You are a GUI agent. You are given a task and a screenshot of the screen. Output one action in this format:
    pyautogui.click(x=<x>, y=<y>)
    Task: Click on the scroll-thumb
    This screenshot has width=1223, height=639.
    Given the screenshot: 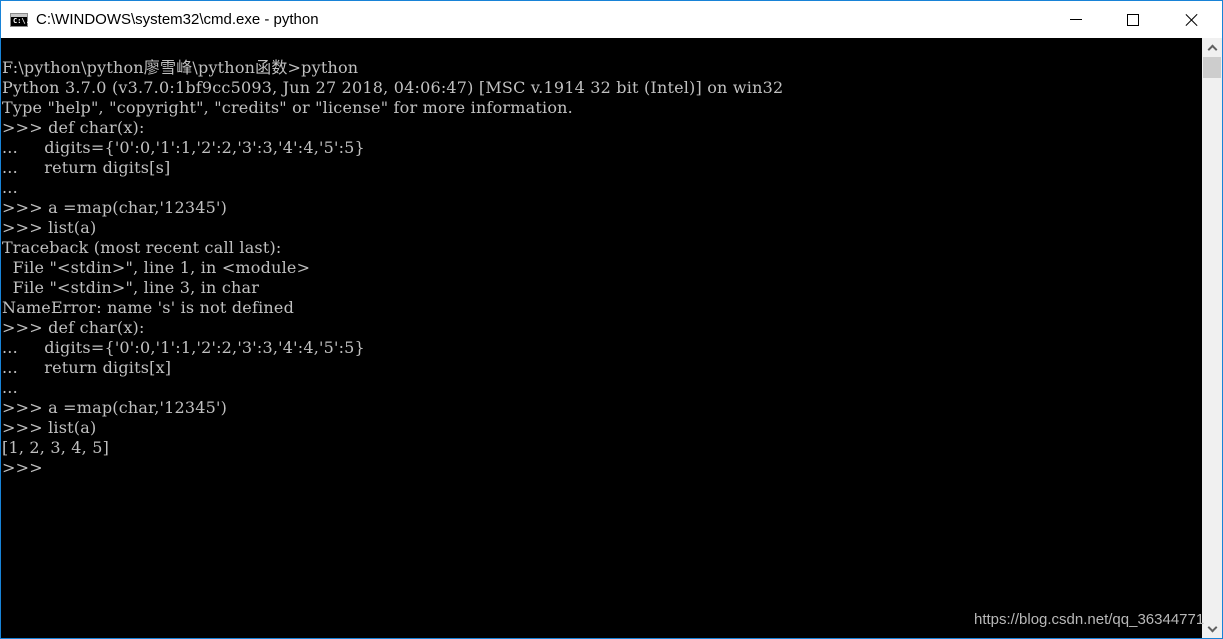 What is the action you would take?
    pyautogui.click(x=1212, y=67)
    